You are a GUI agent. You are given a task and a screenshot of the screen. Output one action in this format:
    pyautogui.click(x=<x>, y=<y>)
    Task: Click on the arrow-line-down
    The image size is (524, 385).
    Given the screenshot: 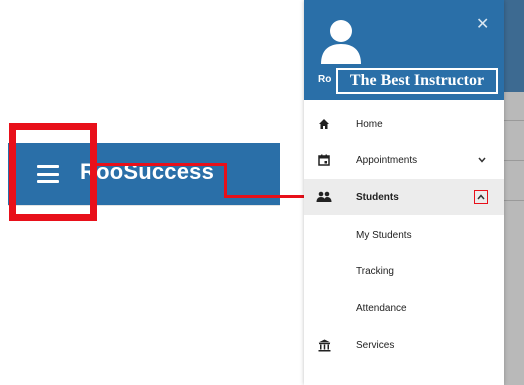 What is the action you would take?
    pyautogui.click(x=225, y=180)
    